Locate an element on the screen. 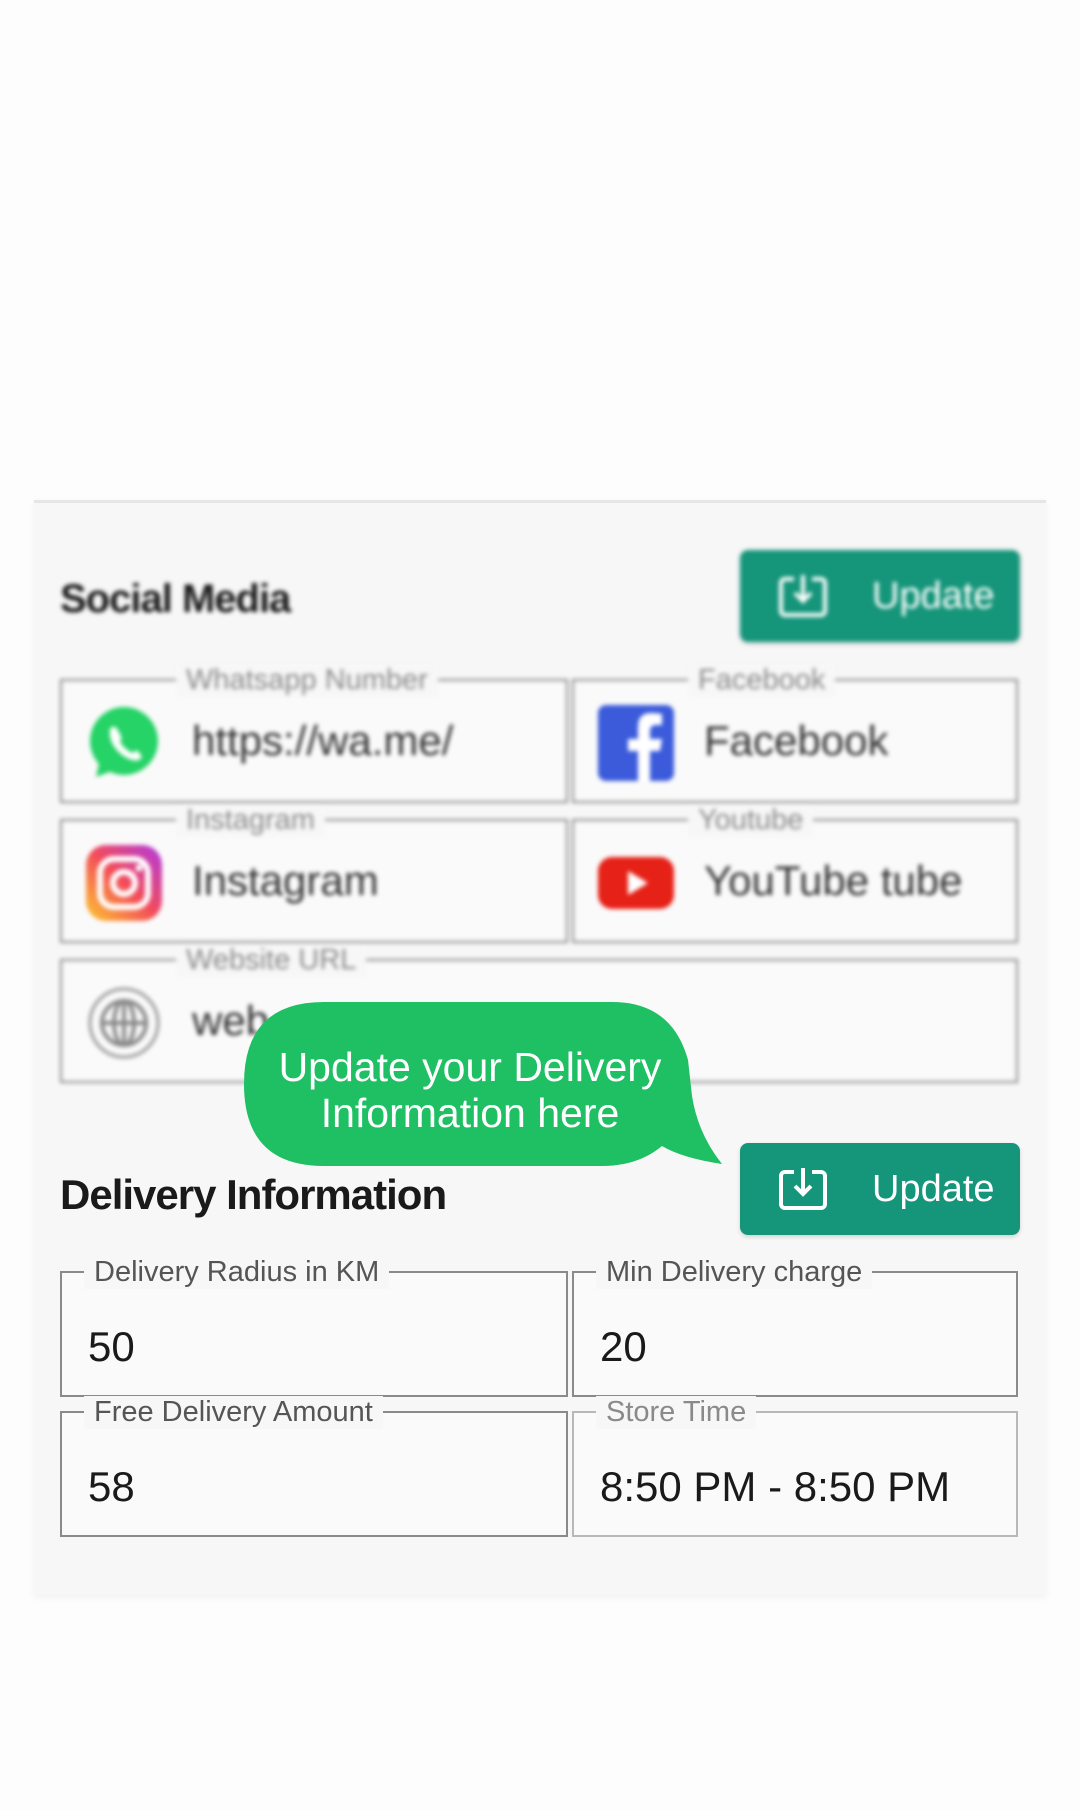 This screenshot has width=1080, height=1810. delivery-radius-label: Delivery Radius in KM is located at coordinates (237, 1272).